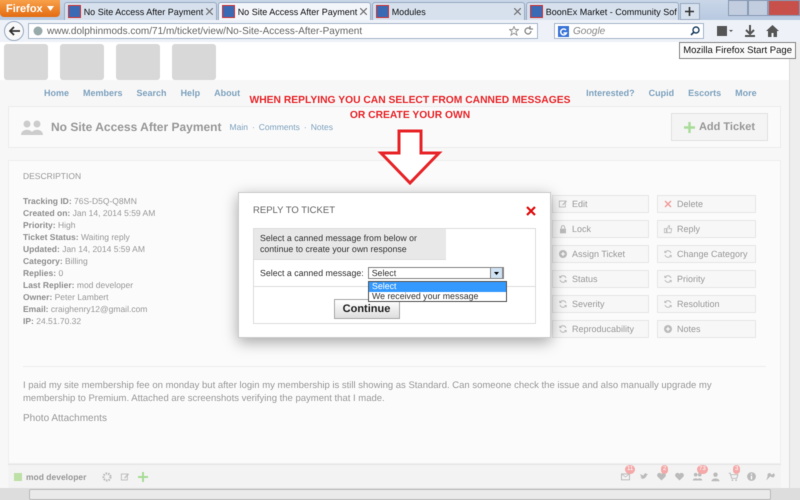 This screenshot has width=800, height=500. Describe the element at coordinates (661, 93) in the screenshot. I see `nav-link: Cupid` at that location.